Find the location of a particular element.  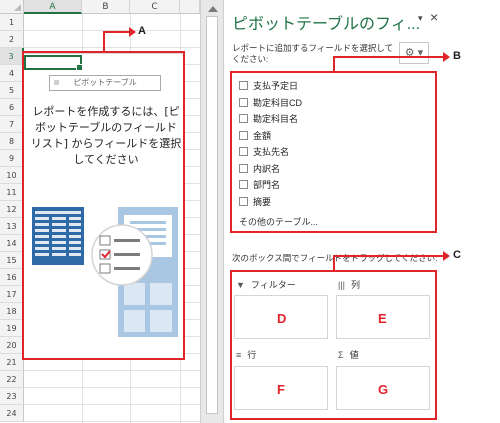

row-header: 9 is located at coordinates (12, 158).